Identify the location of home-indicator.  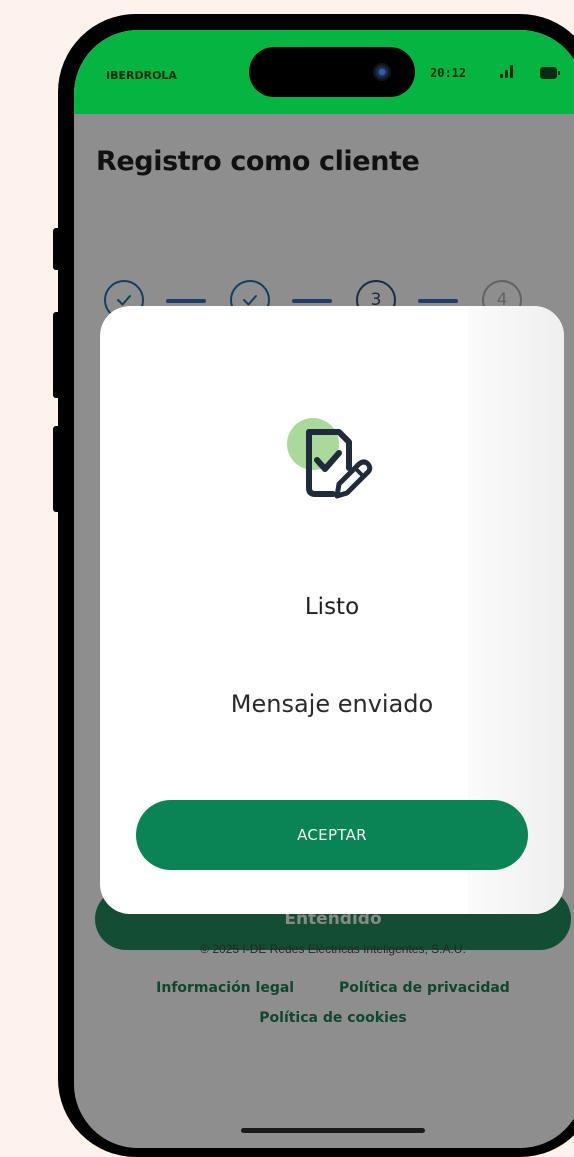
(333, 1130).